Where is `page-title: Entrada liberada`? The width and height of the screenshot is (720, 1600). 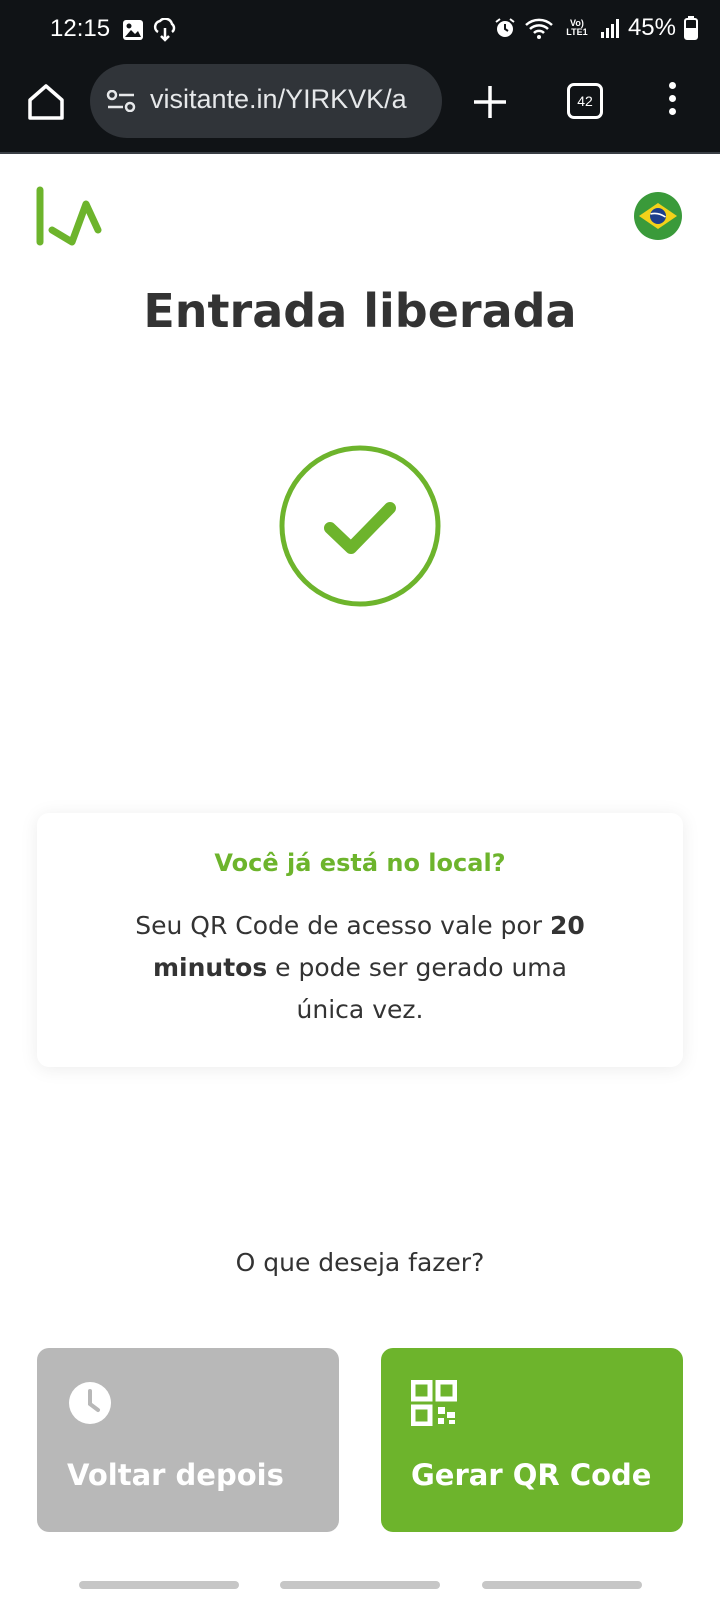 page-title: Entrada liberada is located at coordinates (360, 311).